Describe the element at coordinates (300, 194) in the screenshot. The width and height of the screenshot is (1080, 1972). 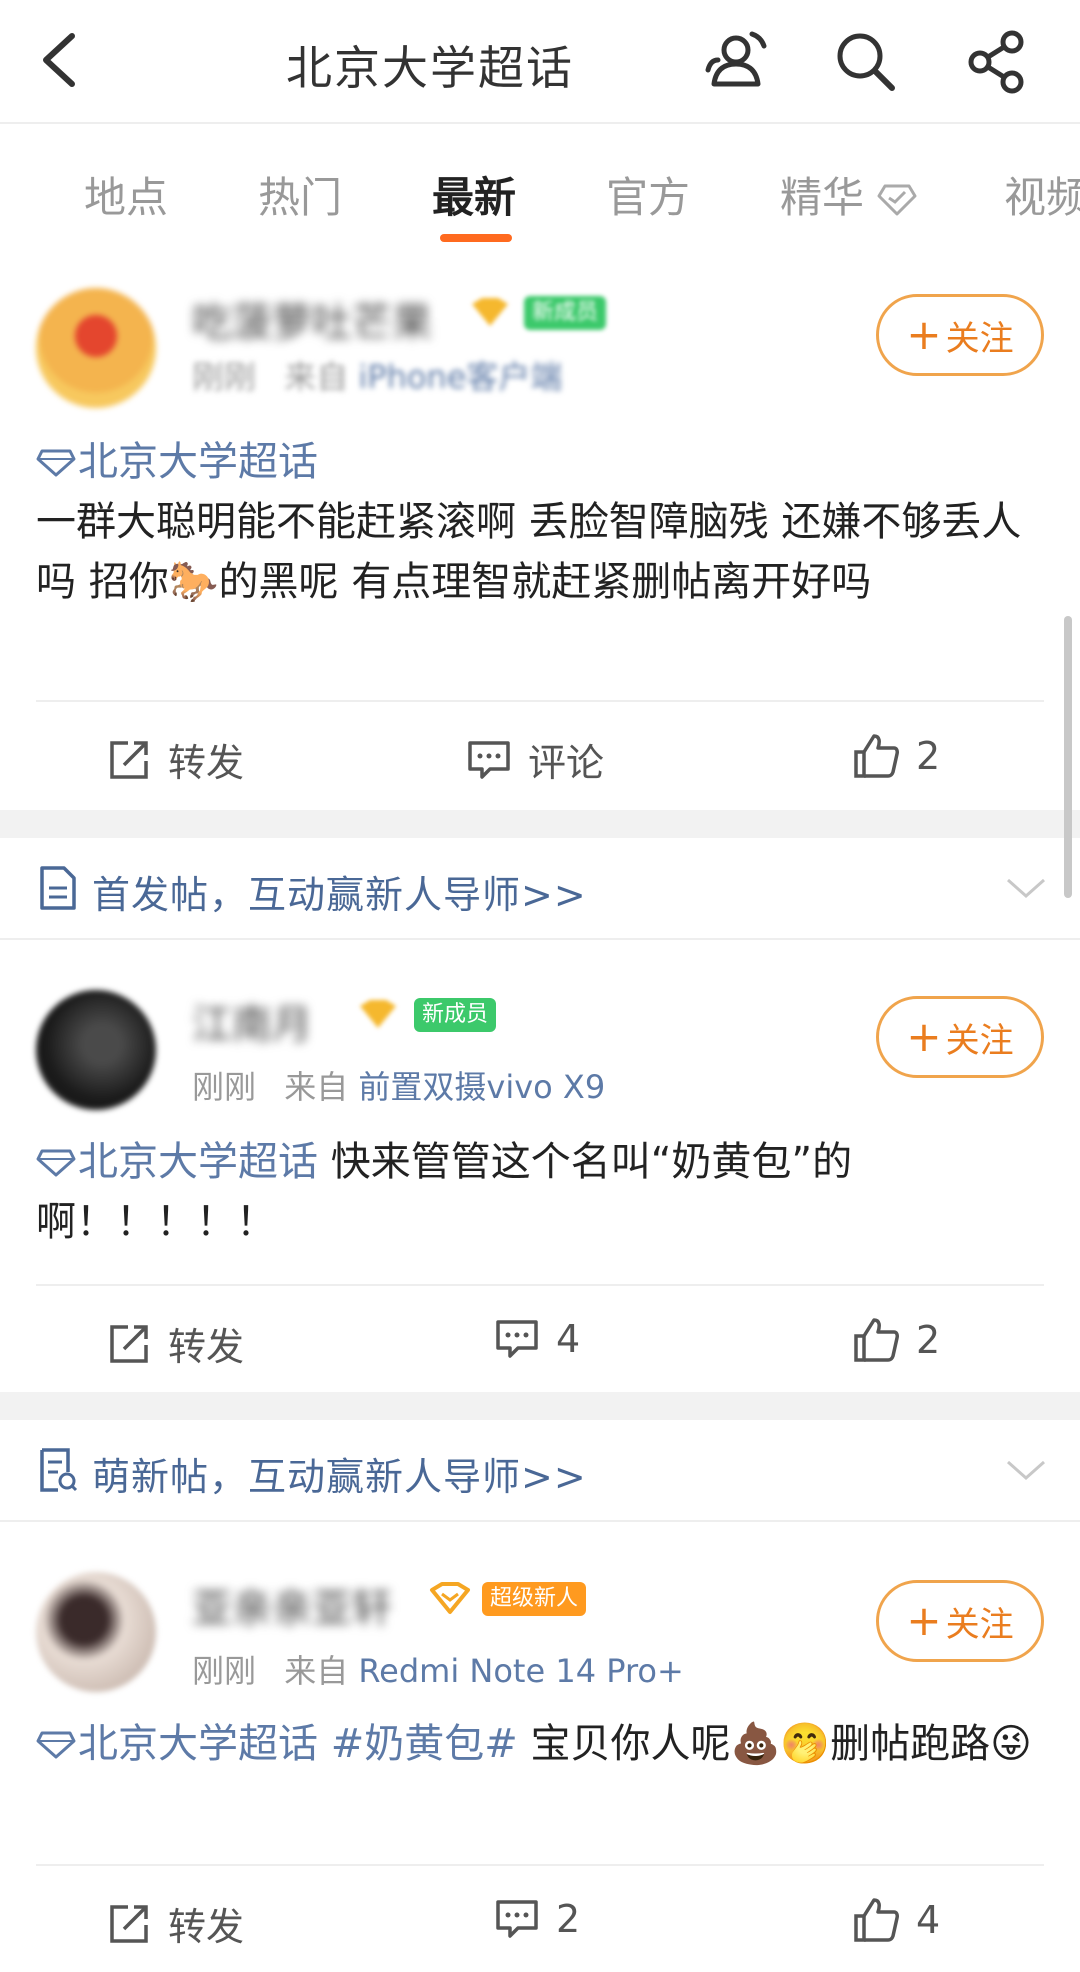
I see `tab-hot: 热门` at that location.